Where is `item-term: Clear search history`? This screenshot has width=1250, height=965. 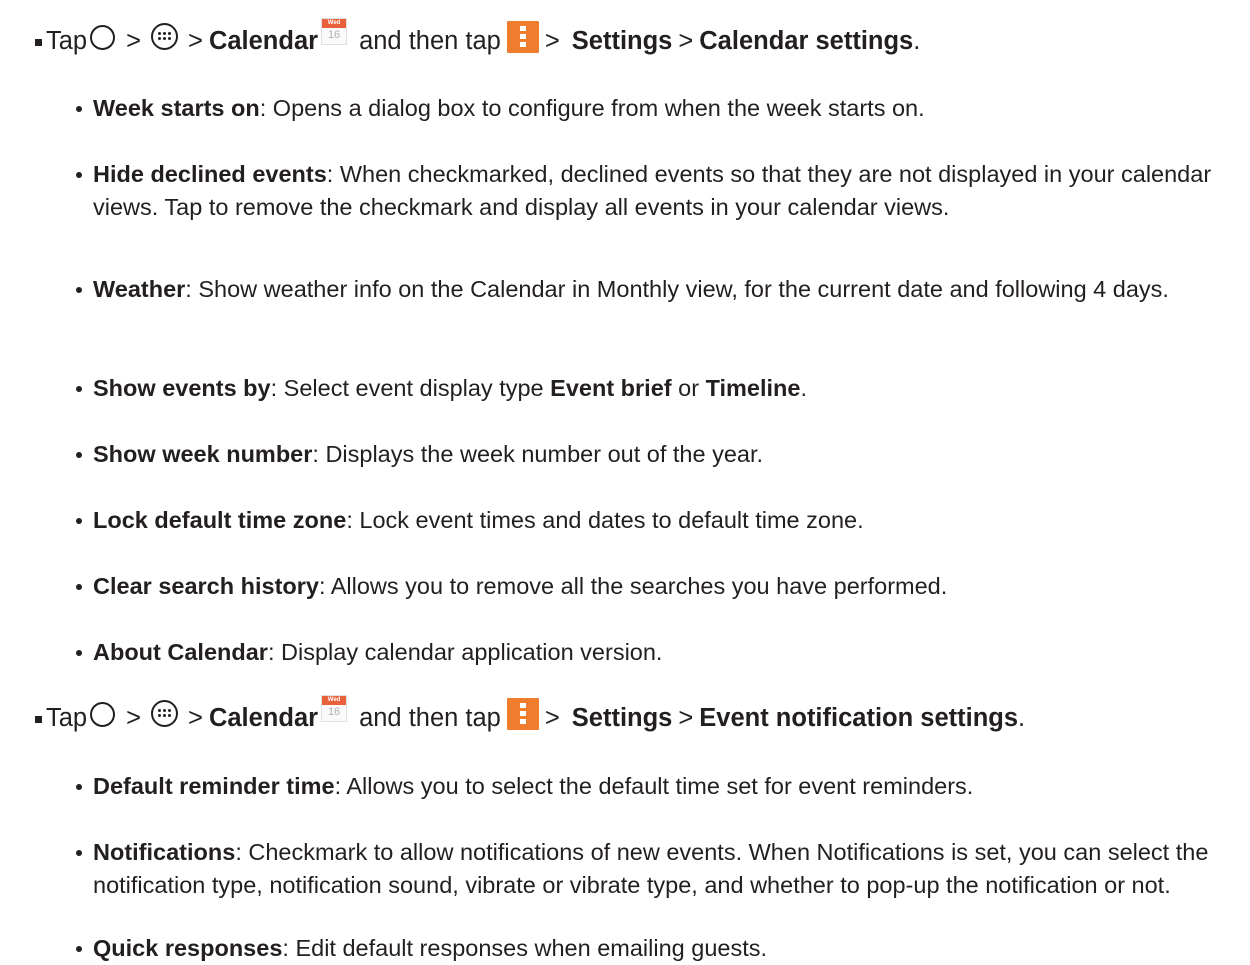
item-term: Clear search history is located at coordinates (206, 586).